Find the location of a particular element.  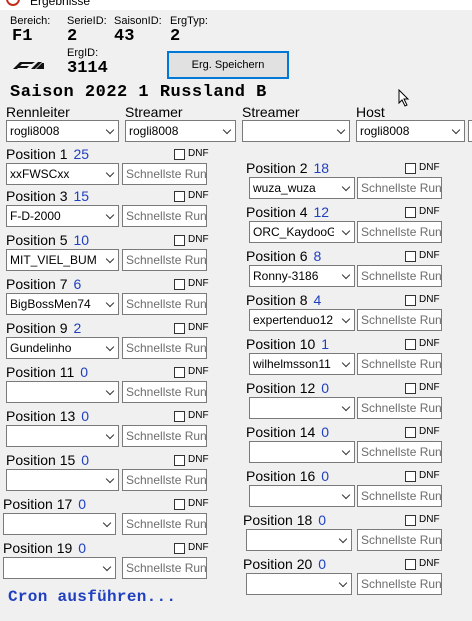

position-name: Position 13 is located at coordinates (41, 416).